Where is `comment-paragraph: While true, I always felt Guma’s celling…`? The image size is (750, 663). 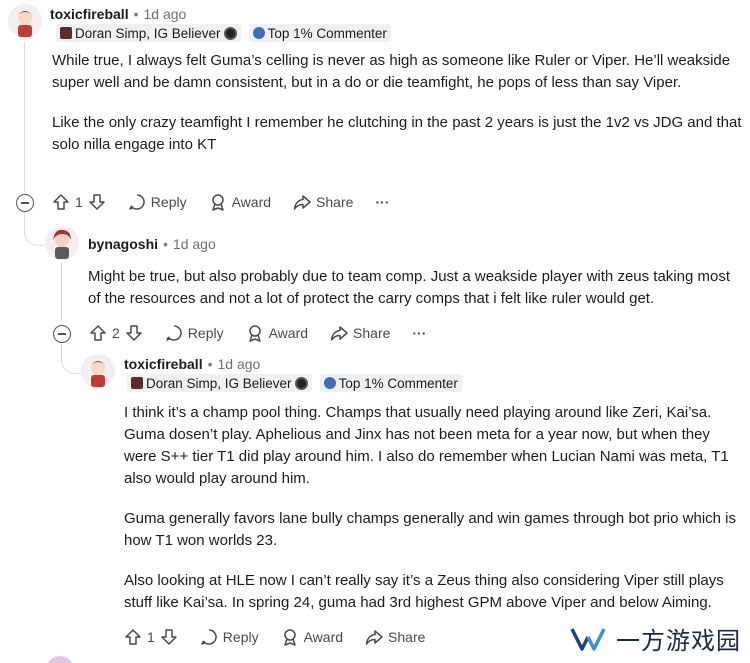
comment-paragraph: While true, I always felt Guma’s celling… is located at coordinates (391, 71).